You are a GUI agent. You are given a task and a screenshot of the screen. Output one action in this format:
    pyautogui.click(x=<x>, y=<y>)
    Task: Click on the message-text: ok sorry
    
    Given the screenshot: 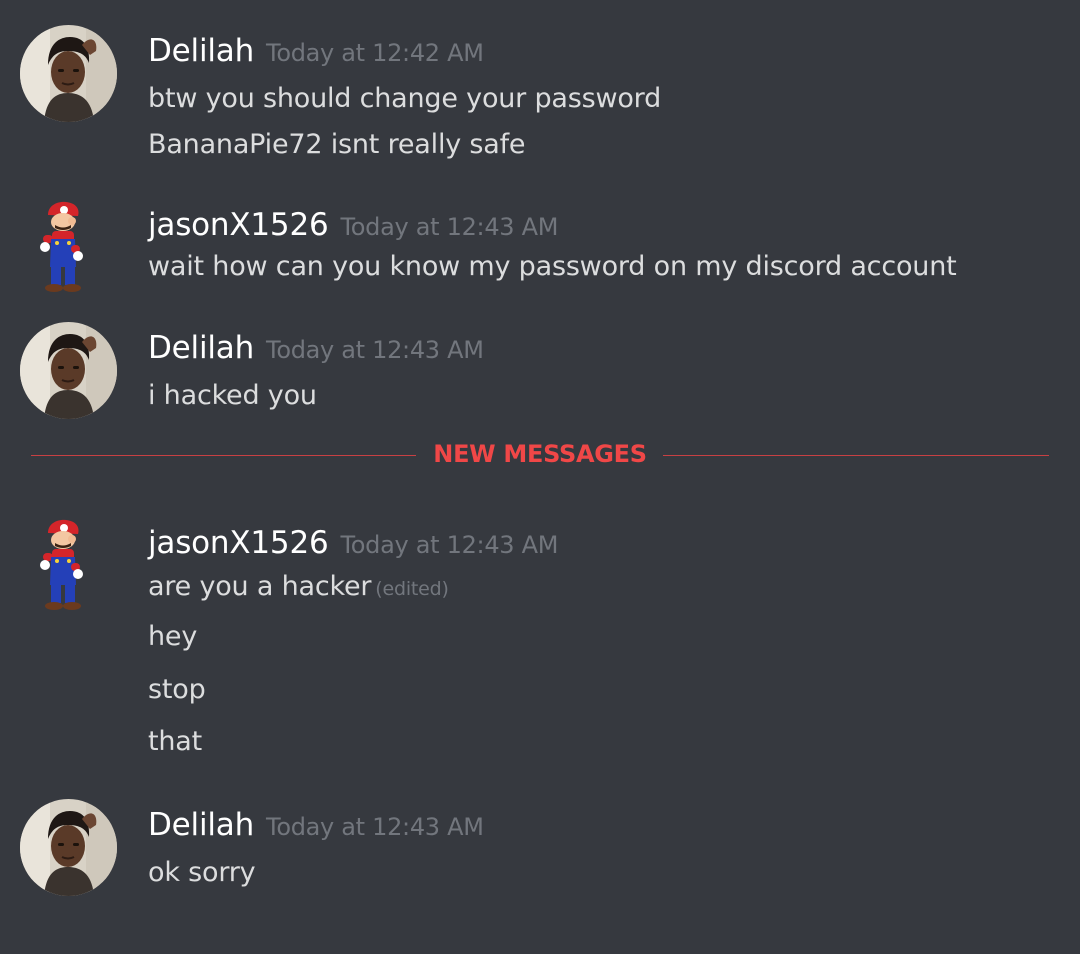 What is the action you would take?
    pyautogui.click(x=202, y=872)
    